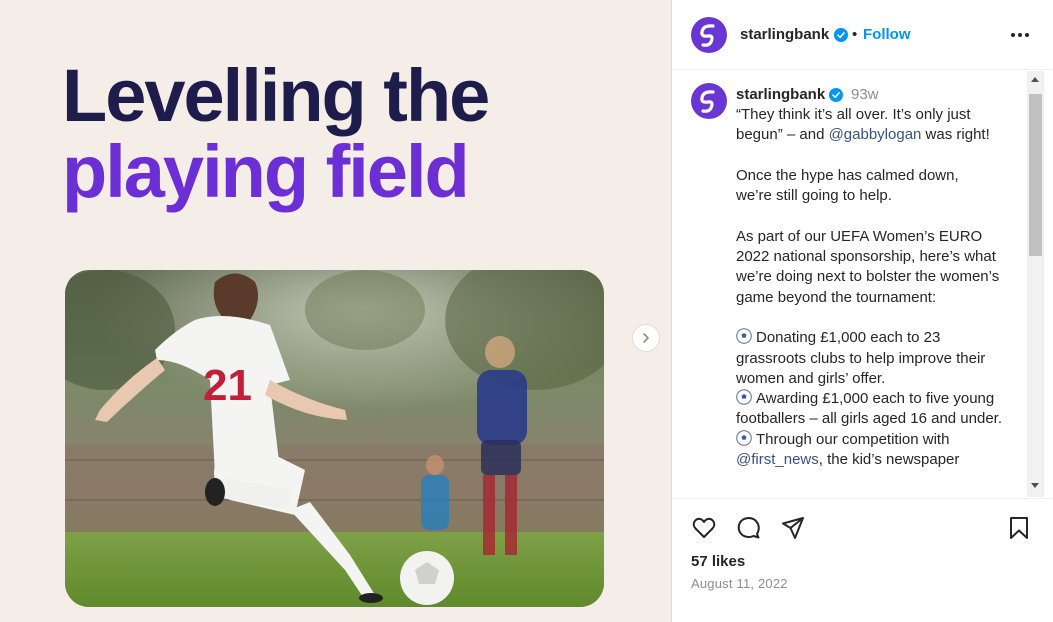 The image size is (1053, 622). I want to click on comment-icon, so click(749, 528).